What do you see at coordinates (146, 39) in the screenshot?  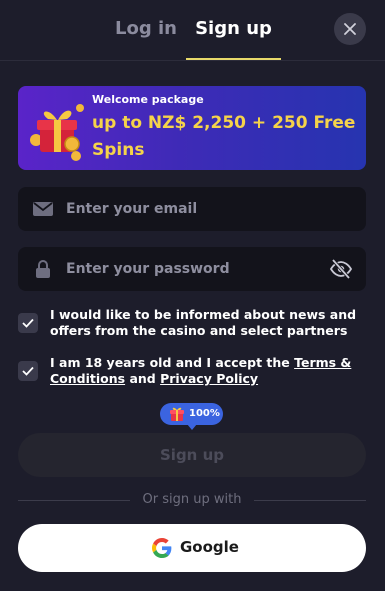 I see `tab-login: Log in` at bounding box center [146, 39].